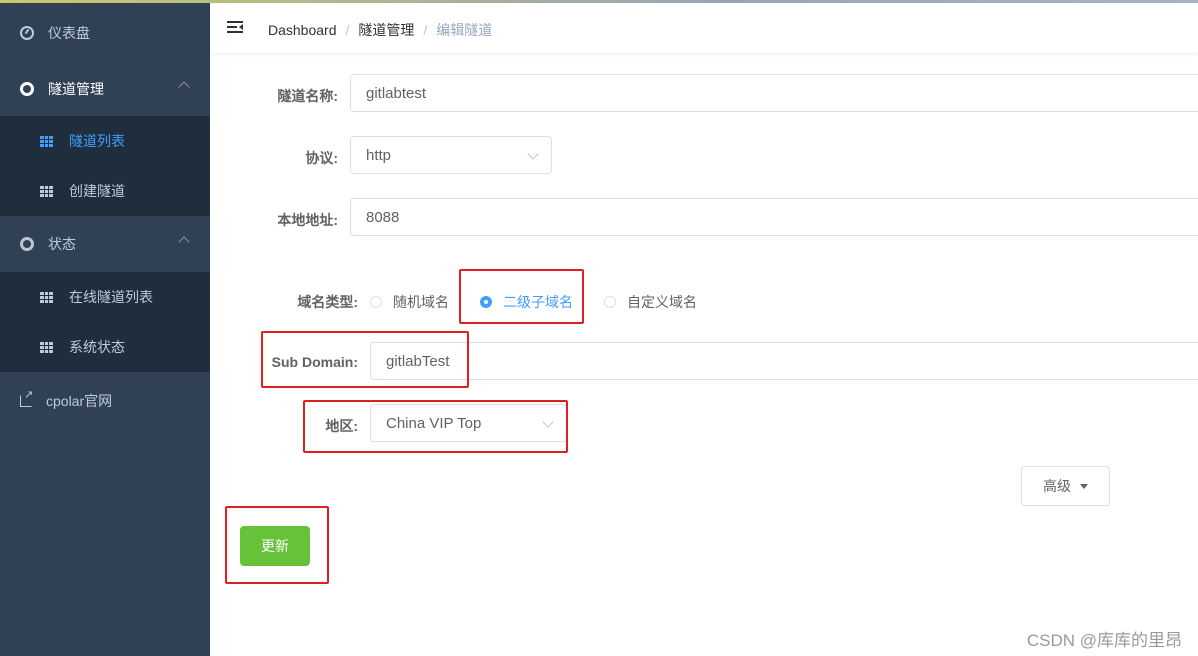 This screenshot has height=656, width=1198. I want to click on update-button-label: 更新, so click(275, 546).